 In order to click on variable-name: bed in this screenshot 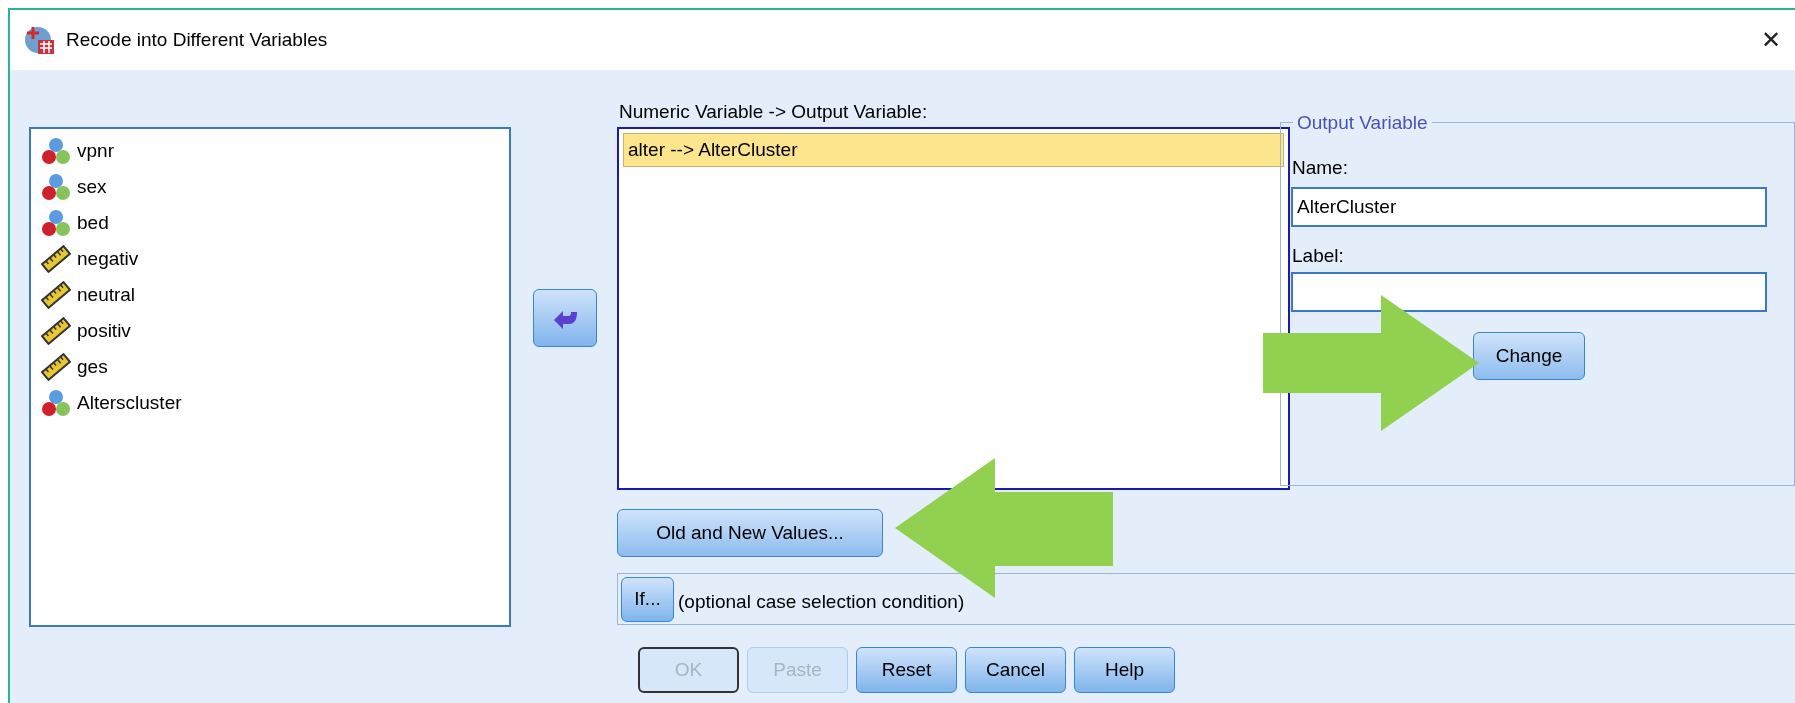, I will do `click(93, 223)`.